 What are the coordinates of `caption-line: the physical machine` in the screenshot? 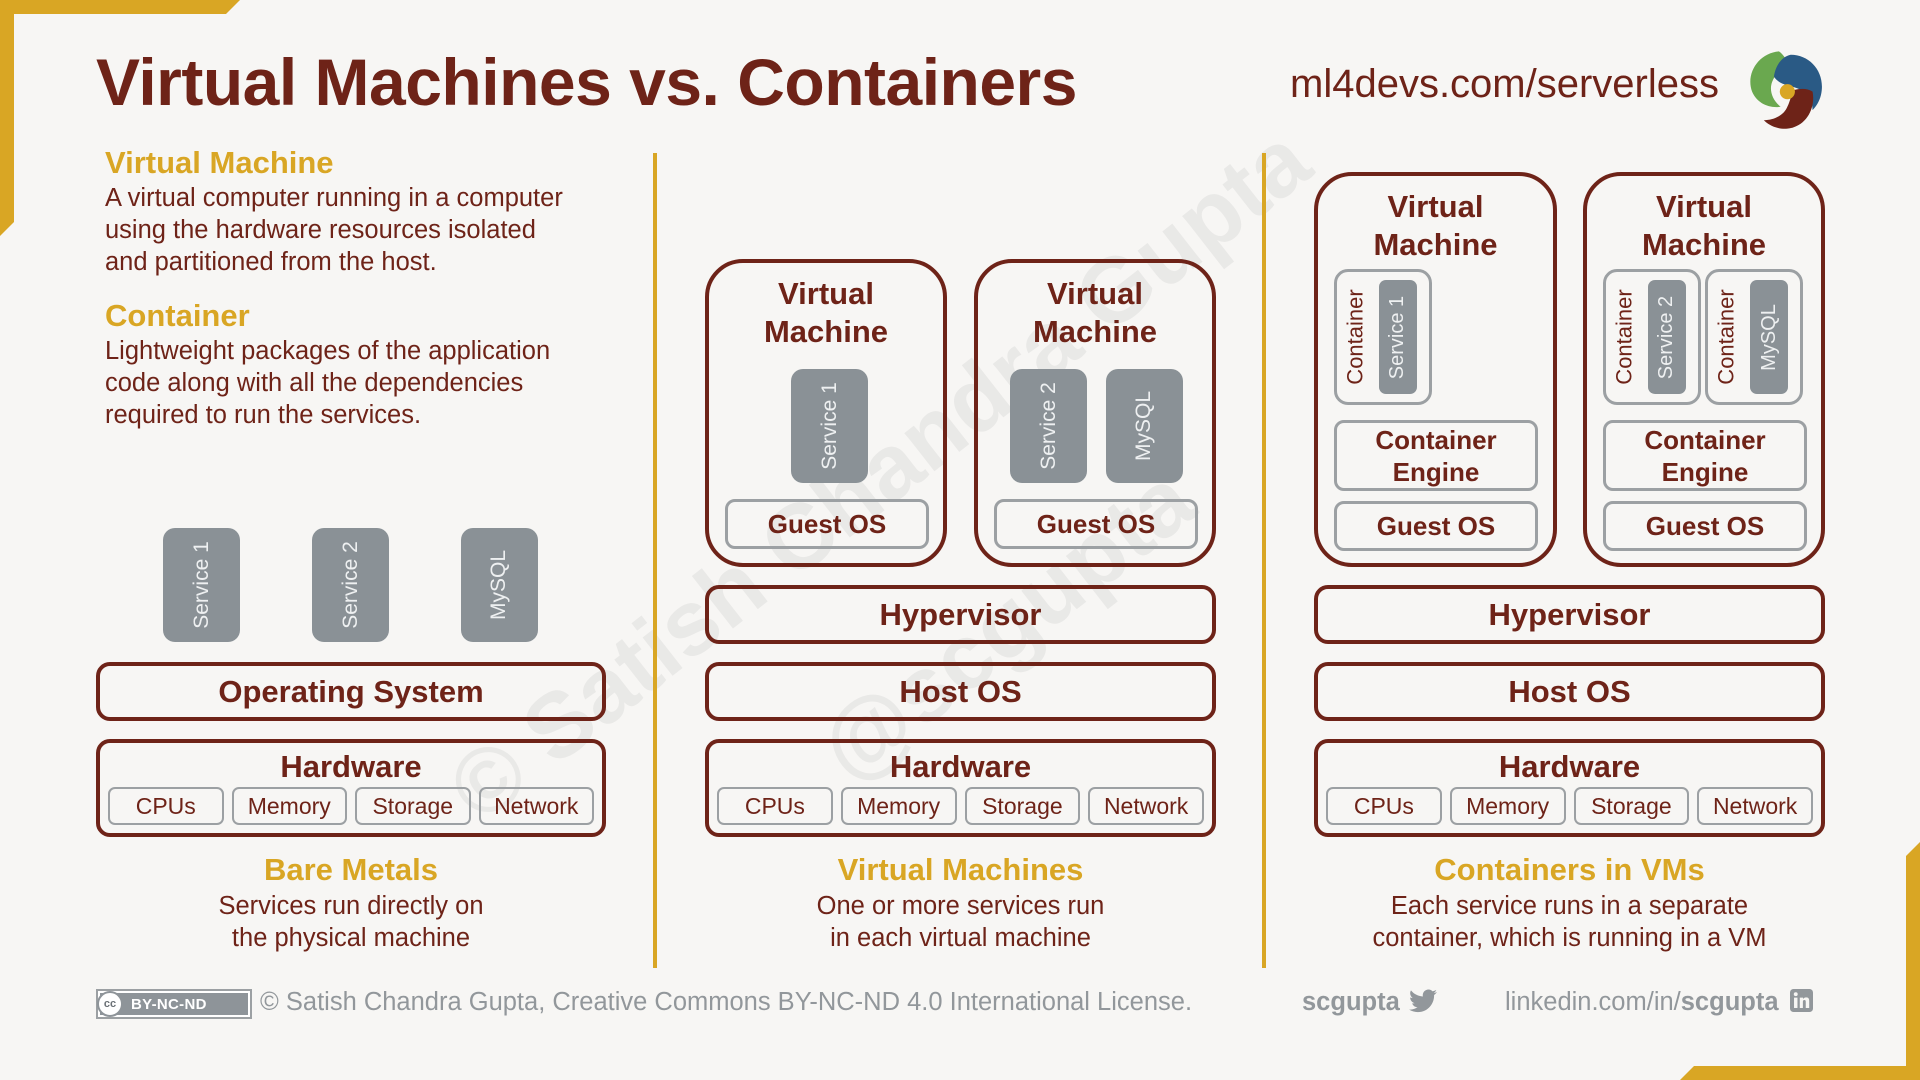 It's located at (351, 938).